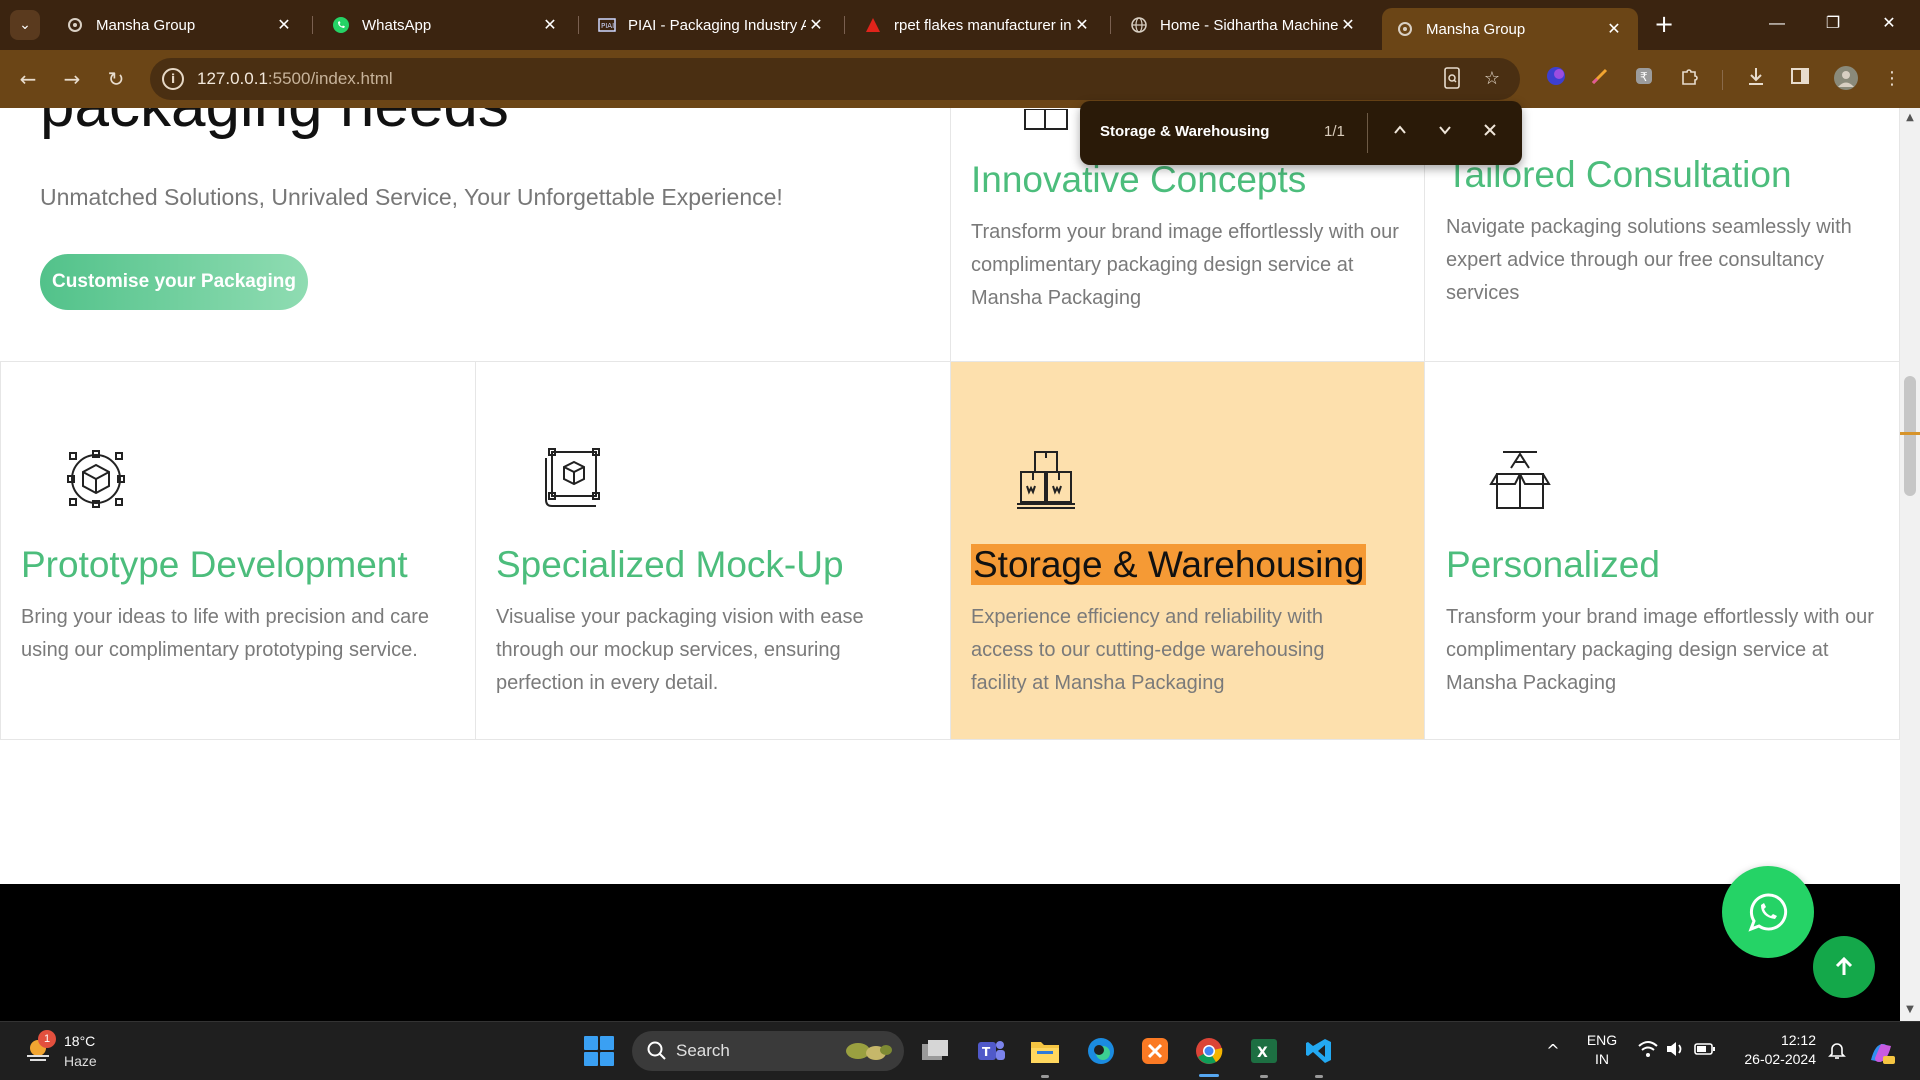 The height and width of the screenshot is (1080, 1920). I want to click on page-scrollbar: ▲ ▼, so click(1910, 564).